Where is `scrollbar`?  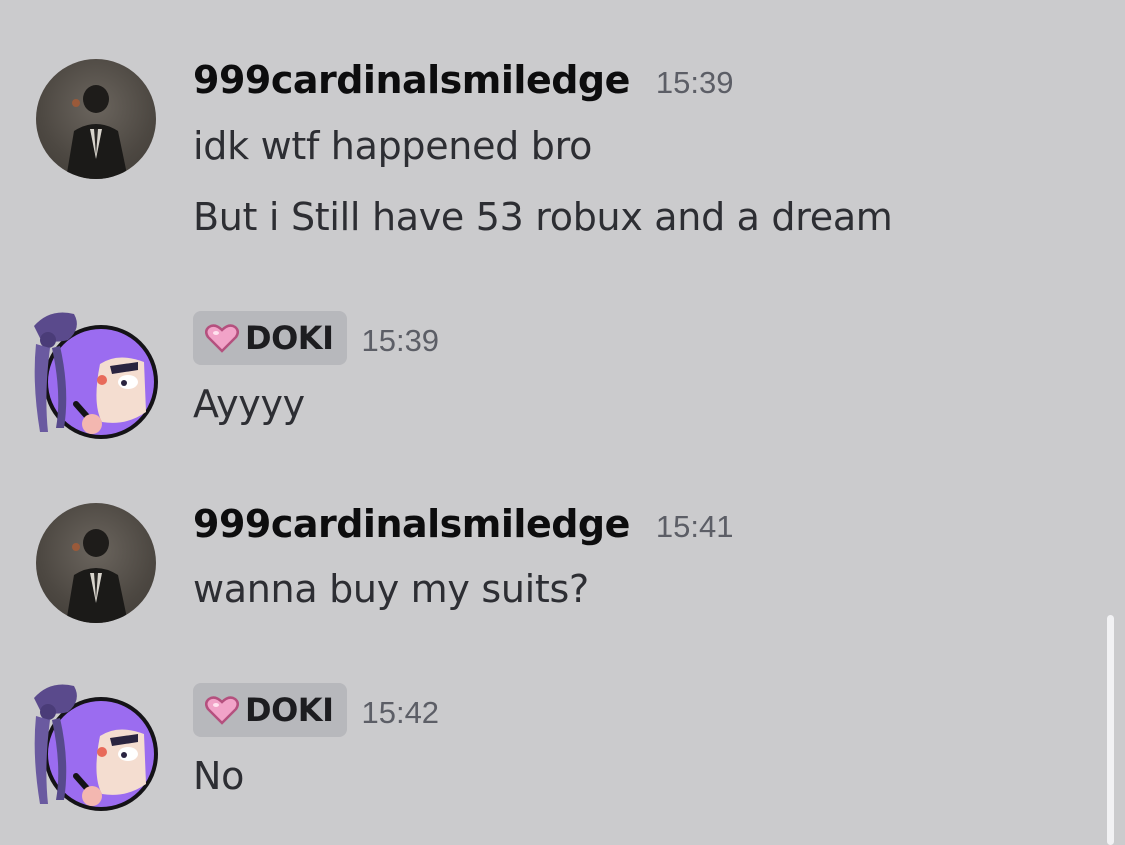
scrollbar is located at coordinates (1110, 730).